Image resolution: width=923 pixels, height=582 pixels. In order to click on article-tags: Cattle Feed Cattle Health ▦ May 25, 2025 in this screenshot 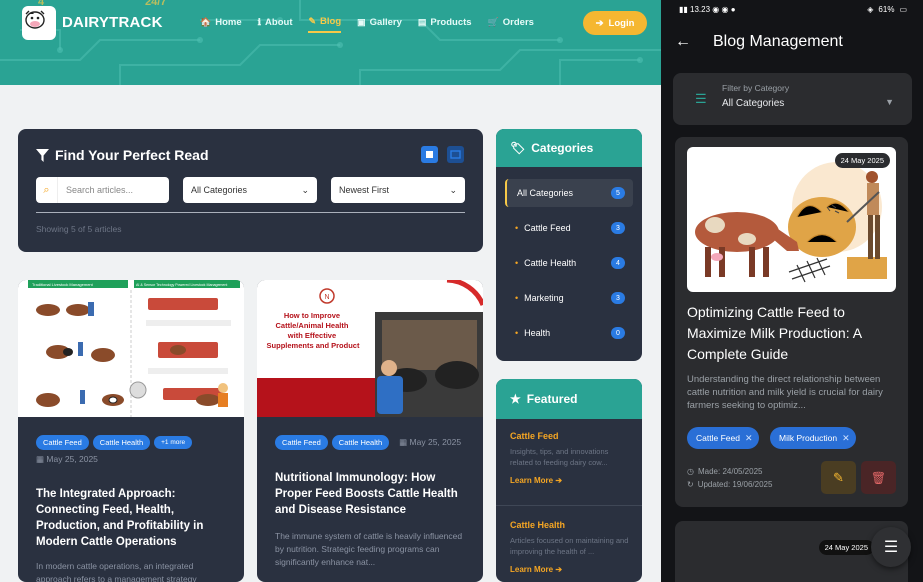, I will do `click(368, 442)`.